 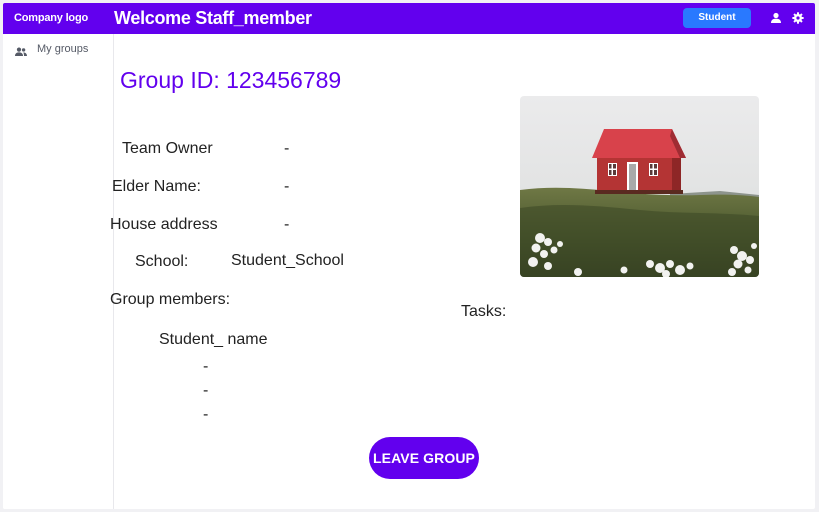 What do you see at coordinates (213, 18) in the screenshot?
I see `welcome-title: Welcome Staff_member` at bounding box center [213, 18].